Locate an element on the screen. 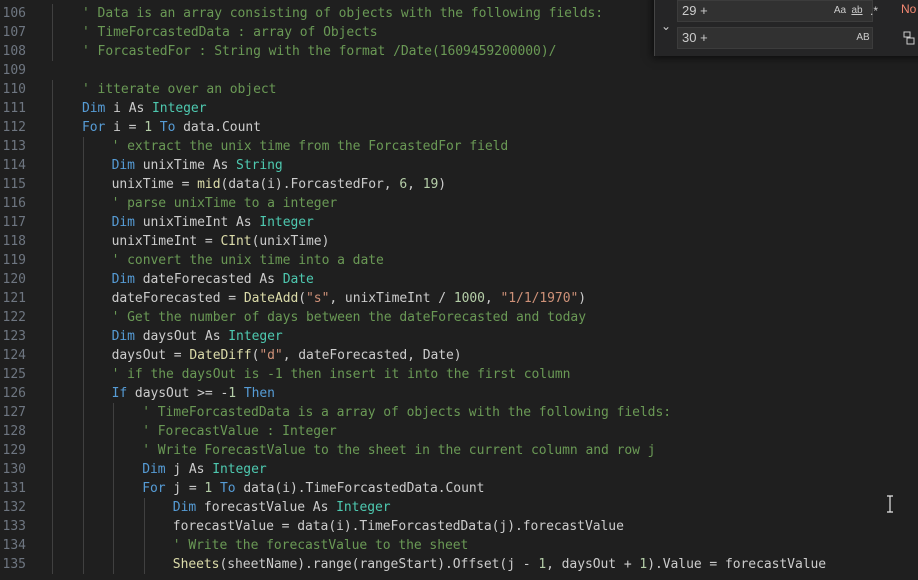 This screenshot has height=580, width=918. whole-word-button: ab is located at coordinates (857, 11).